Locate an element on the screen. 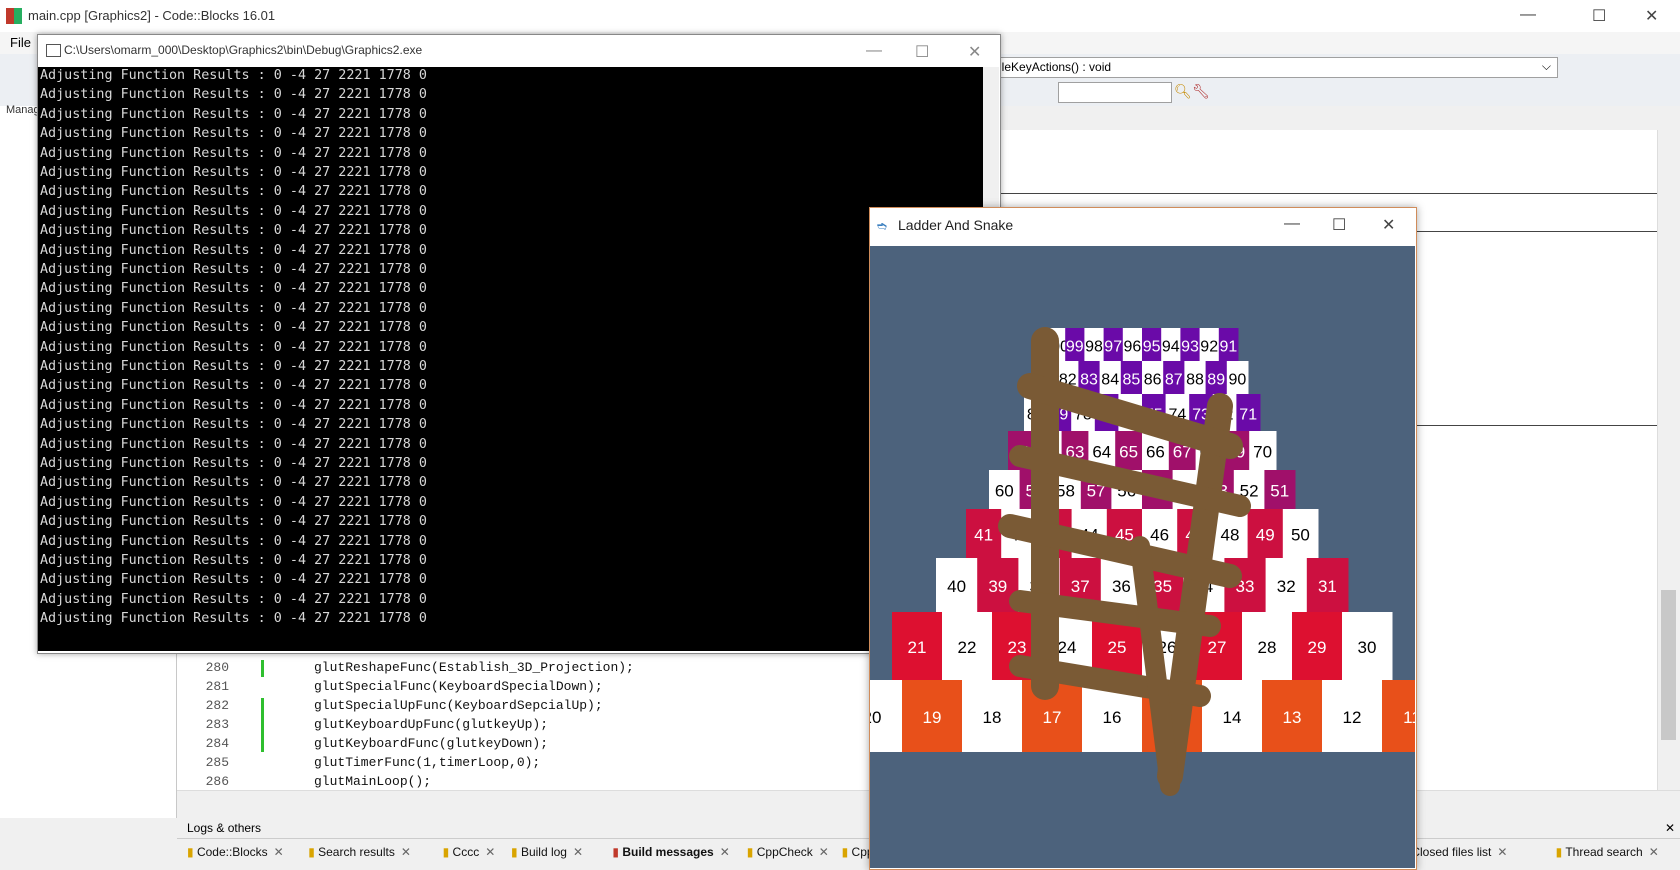 Image resolution: width=1680 pixels, height=870 pixels. console-close-button: ✕ is located at coordinates (974, 52).